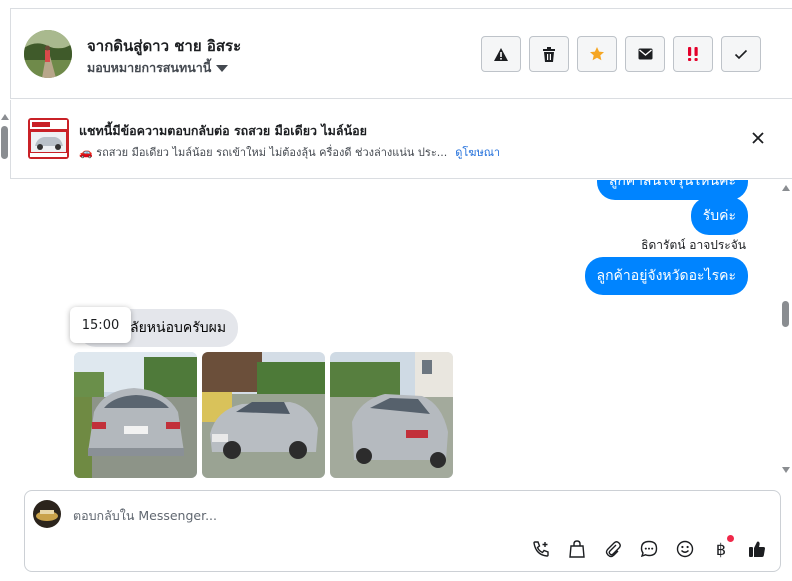  What do you see at coordinates (786, 330) in the screenshot?
I see `message-scrollbar` at bounding box center [786, 330].